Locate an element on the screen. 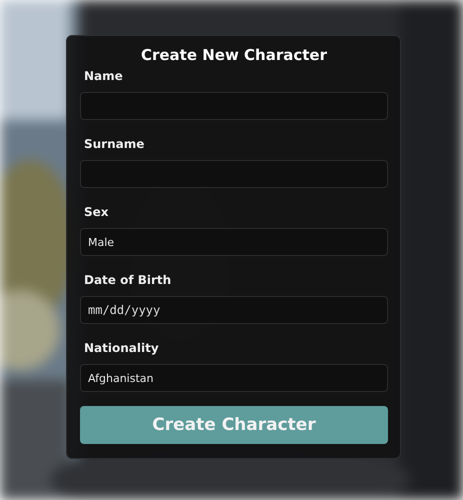 The image size is (463, 500). date-field: mm/dd/yyyy is located at coordinates (234, 310).